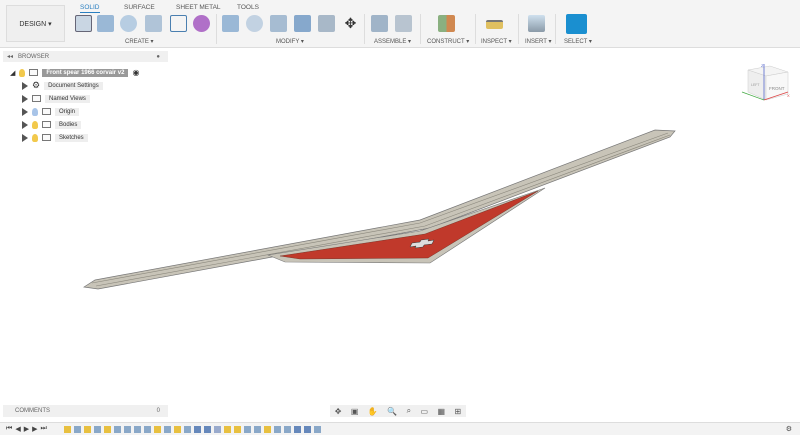  I want to click on orbit-icon: ✥, so click(338, 411).